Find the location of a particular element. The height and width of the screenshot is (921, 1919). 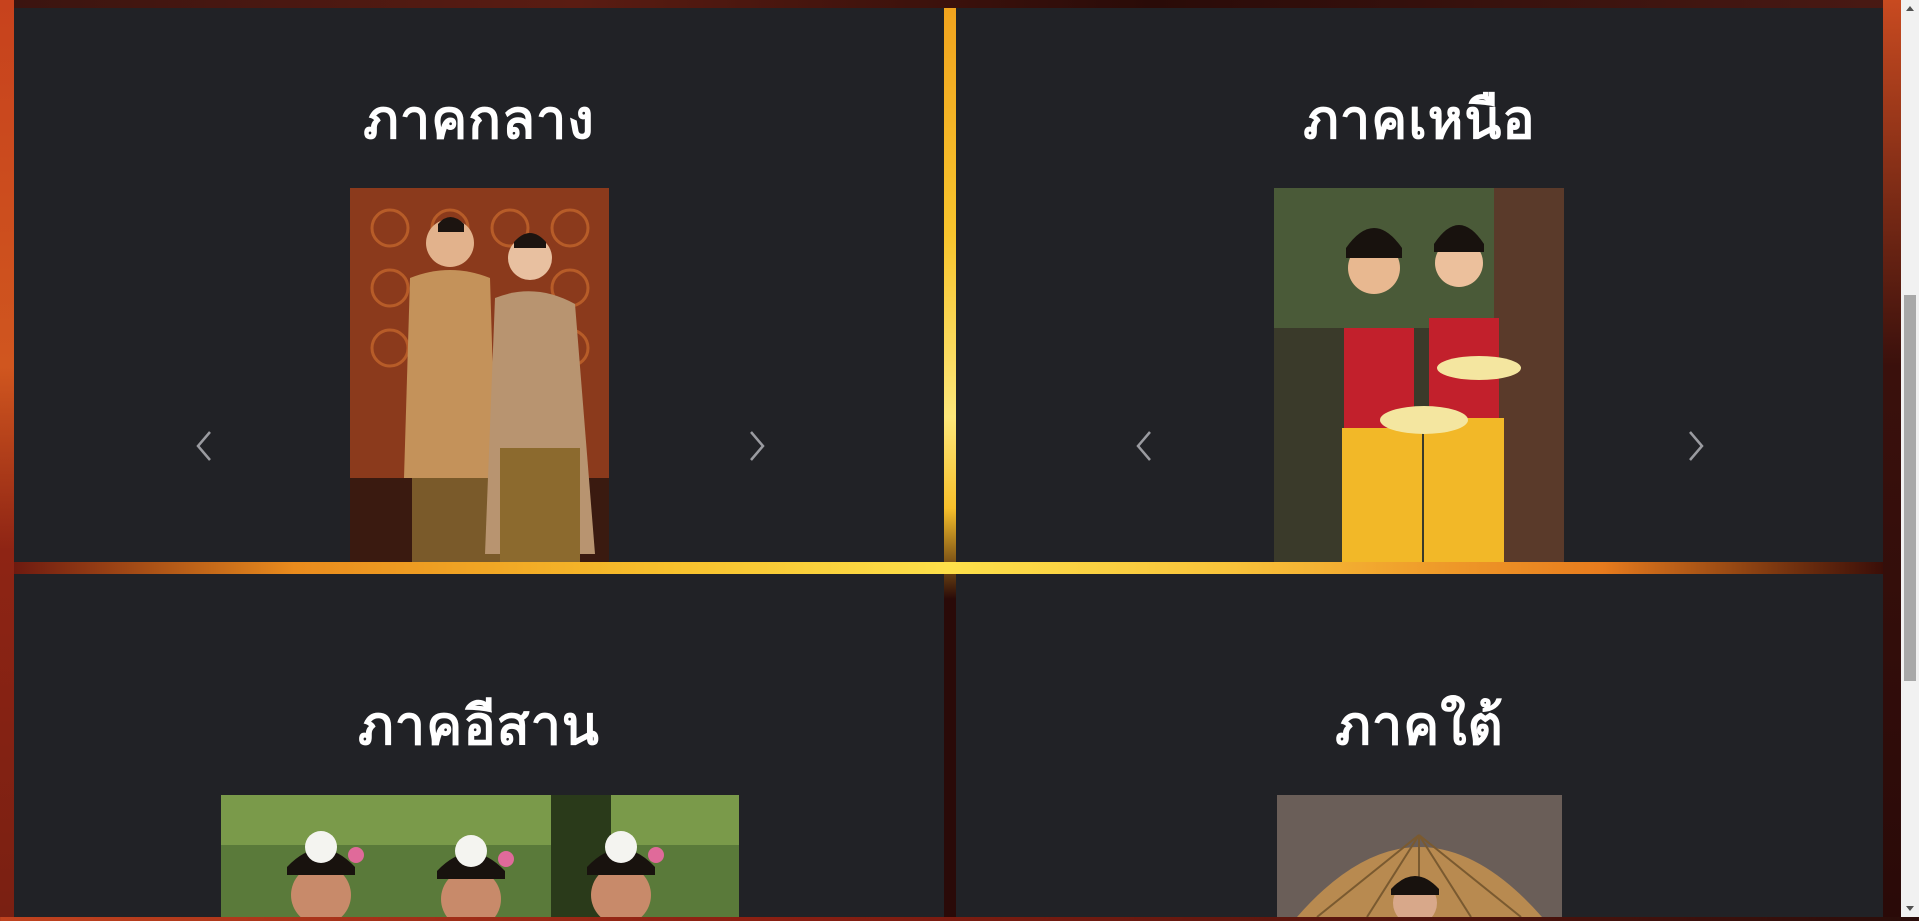

scroll-up-button is located at coordinates (1910, 8).